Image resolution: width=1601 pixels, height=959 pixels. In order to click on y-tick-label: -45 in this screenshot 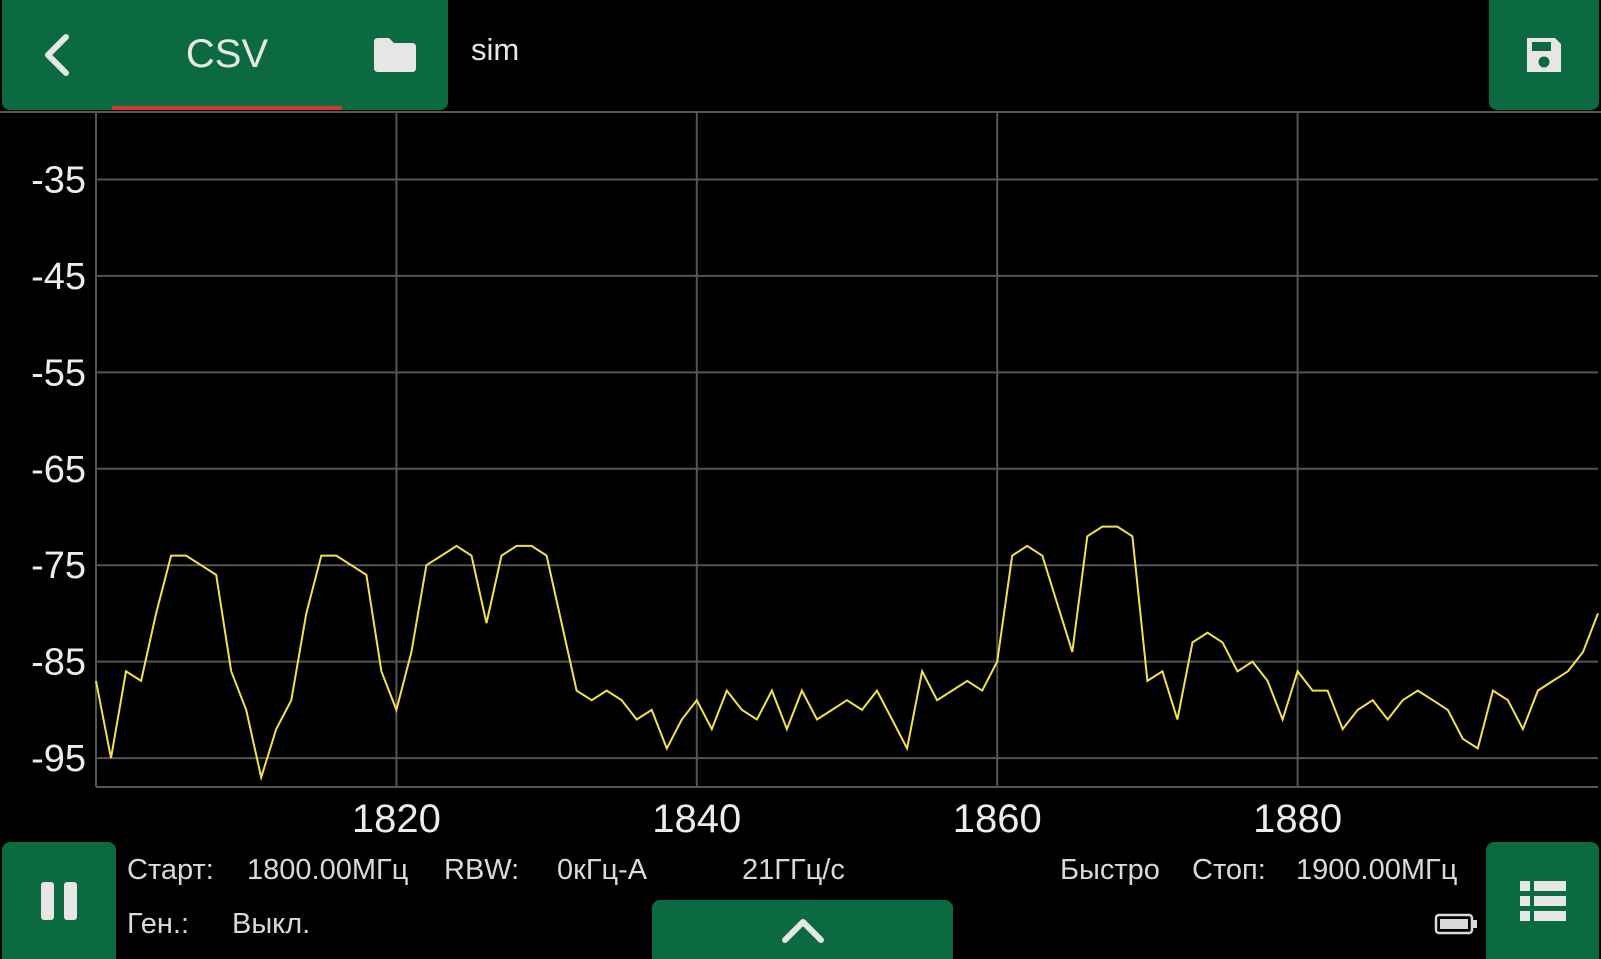, I will do `click(58, 277)`.